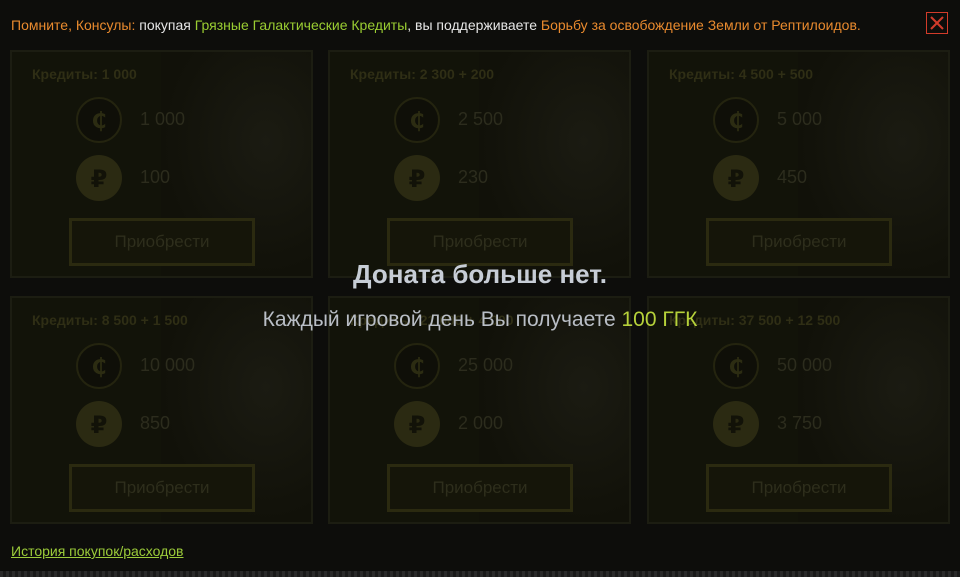  Describe the element at coordinates (168, 365) in the screenshot. I see `credit-amount: 10 000` at that location.